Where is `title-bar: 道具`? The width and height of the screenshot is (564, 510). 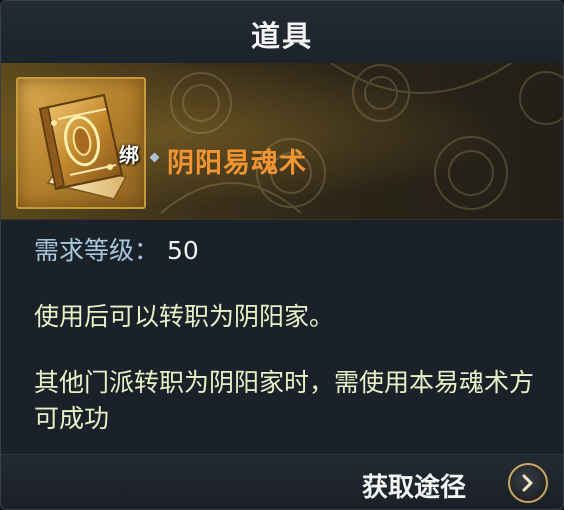
title-bar: 道具 is located at coordinates (282, 32).